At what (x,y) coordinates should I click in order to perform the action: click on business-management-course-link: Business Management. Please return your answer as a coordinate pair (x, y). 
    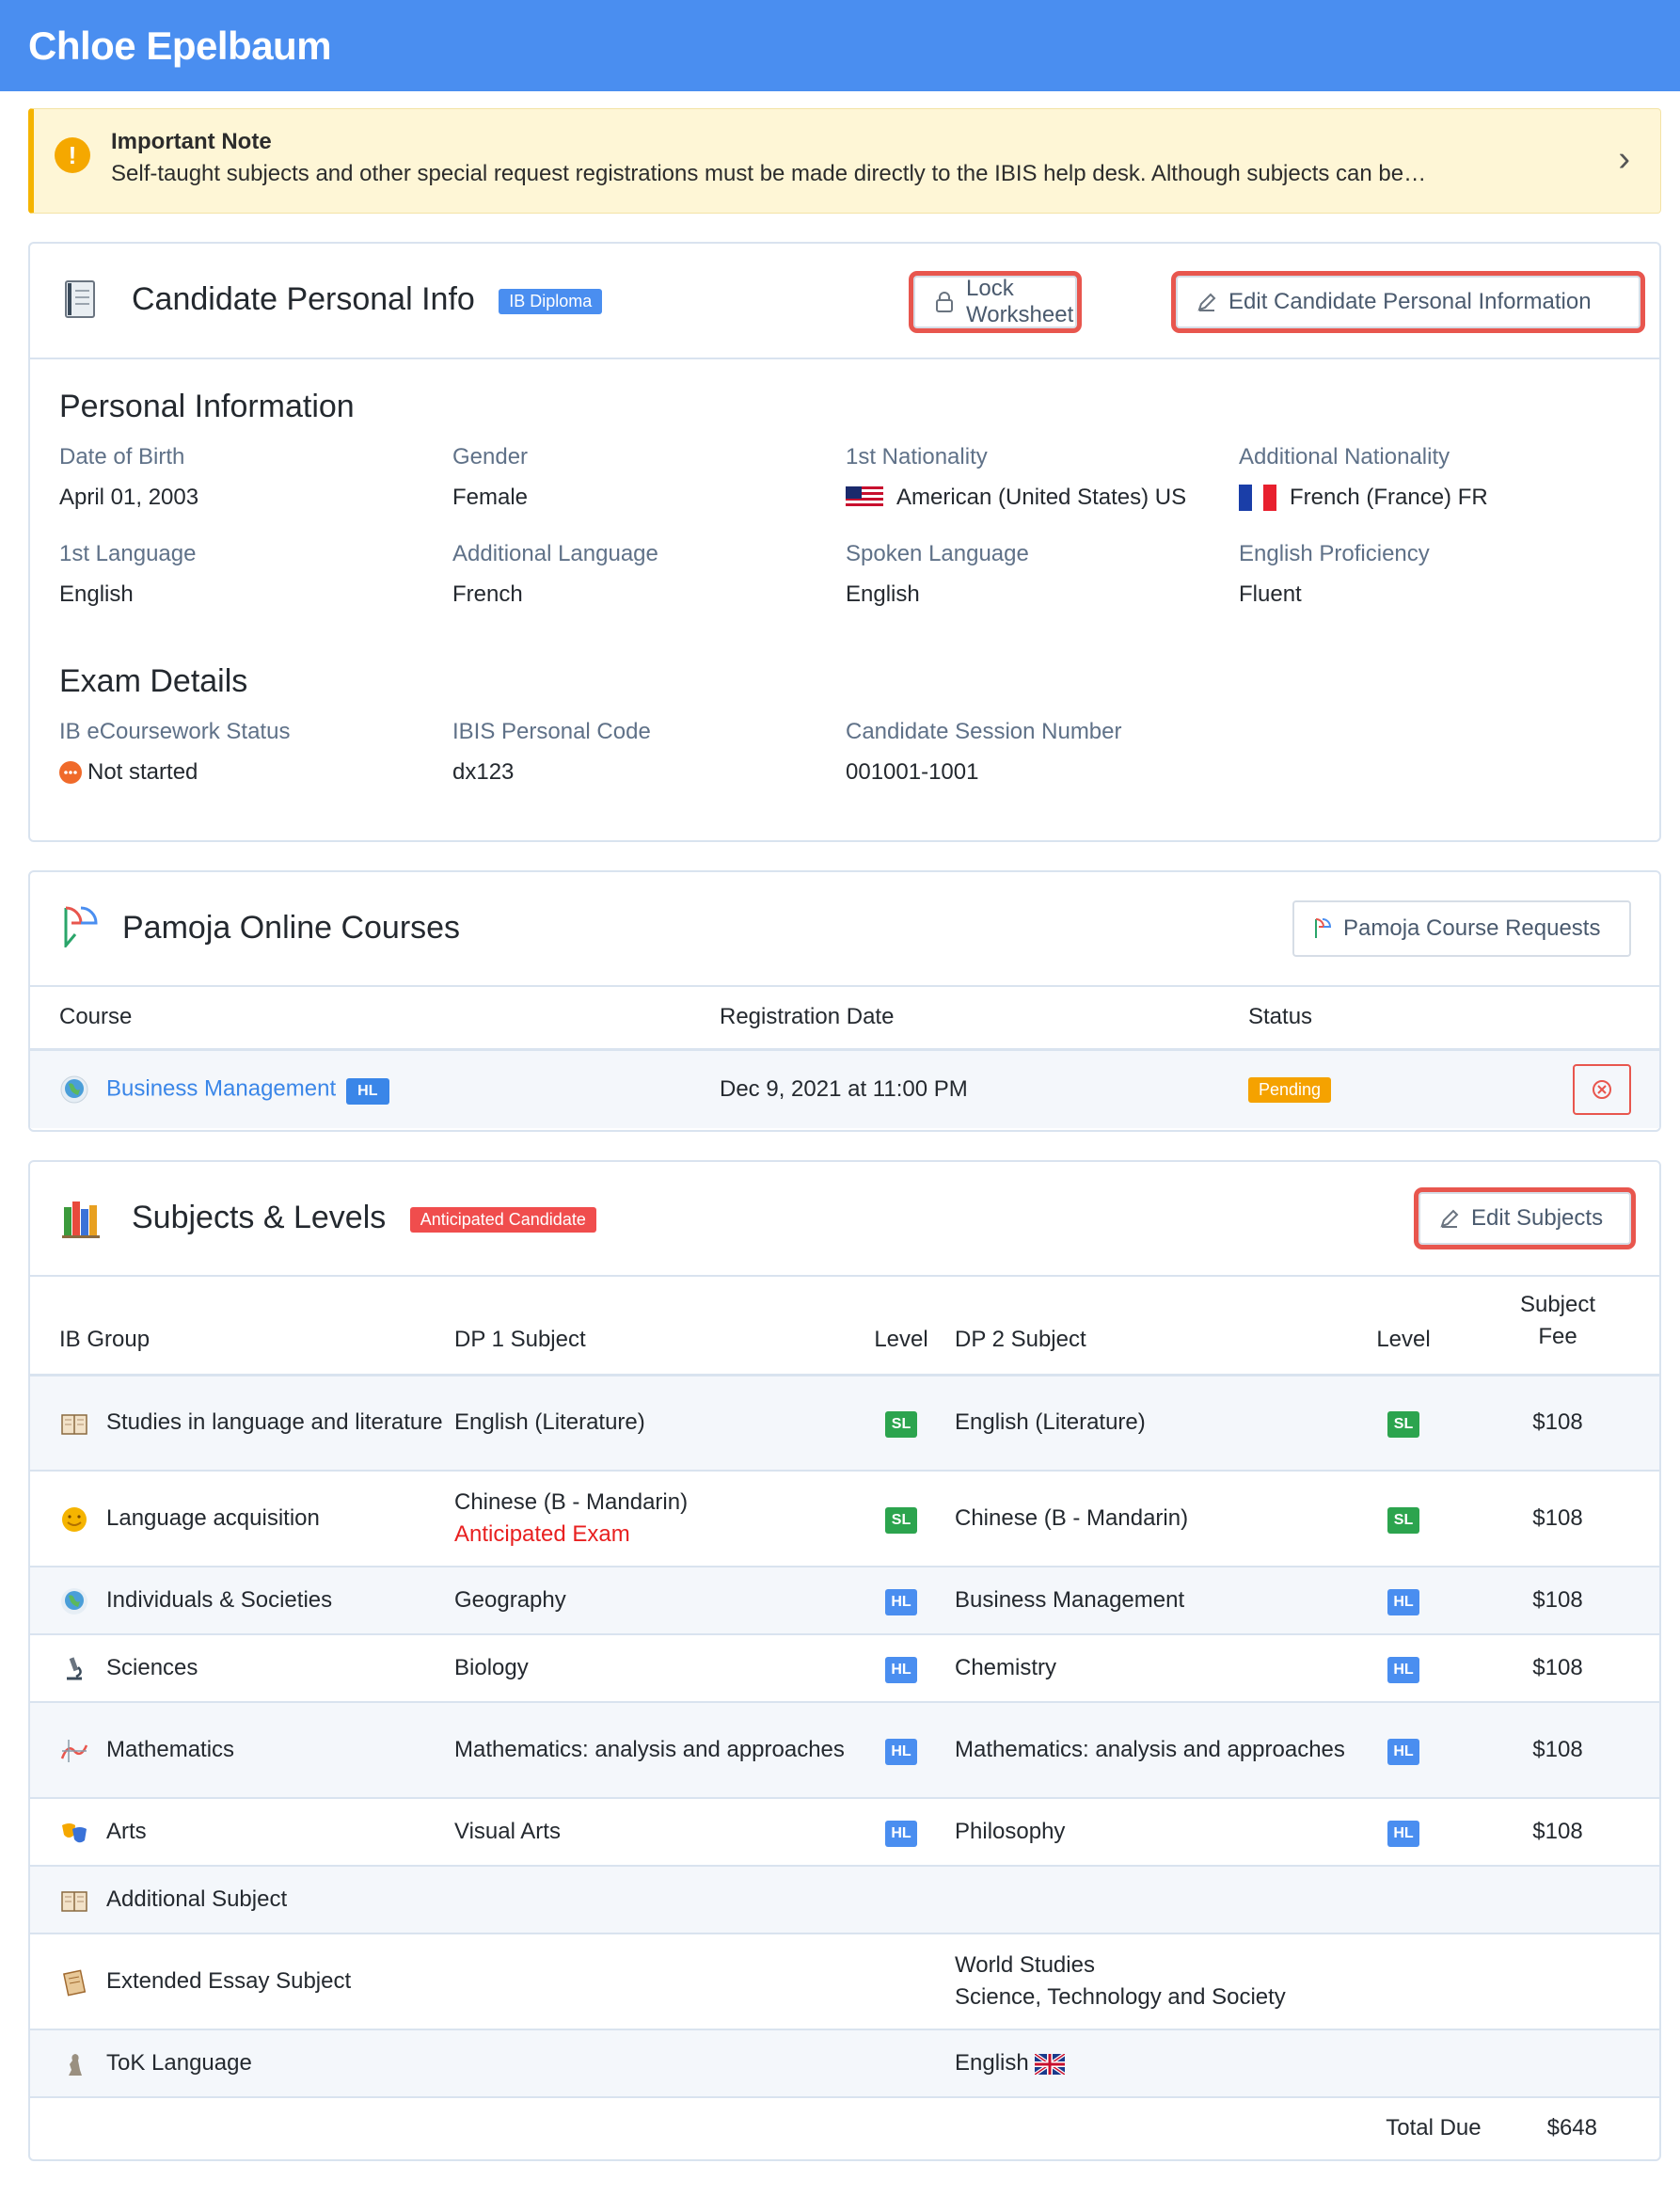
    Looking at the image, I should click on (221, 1088).